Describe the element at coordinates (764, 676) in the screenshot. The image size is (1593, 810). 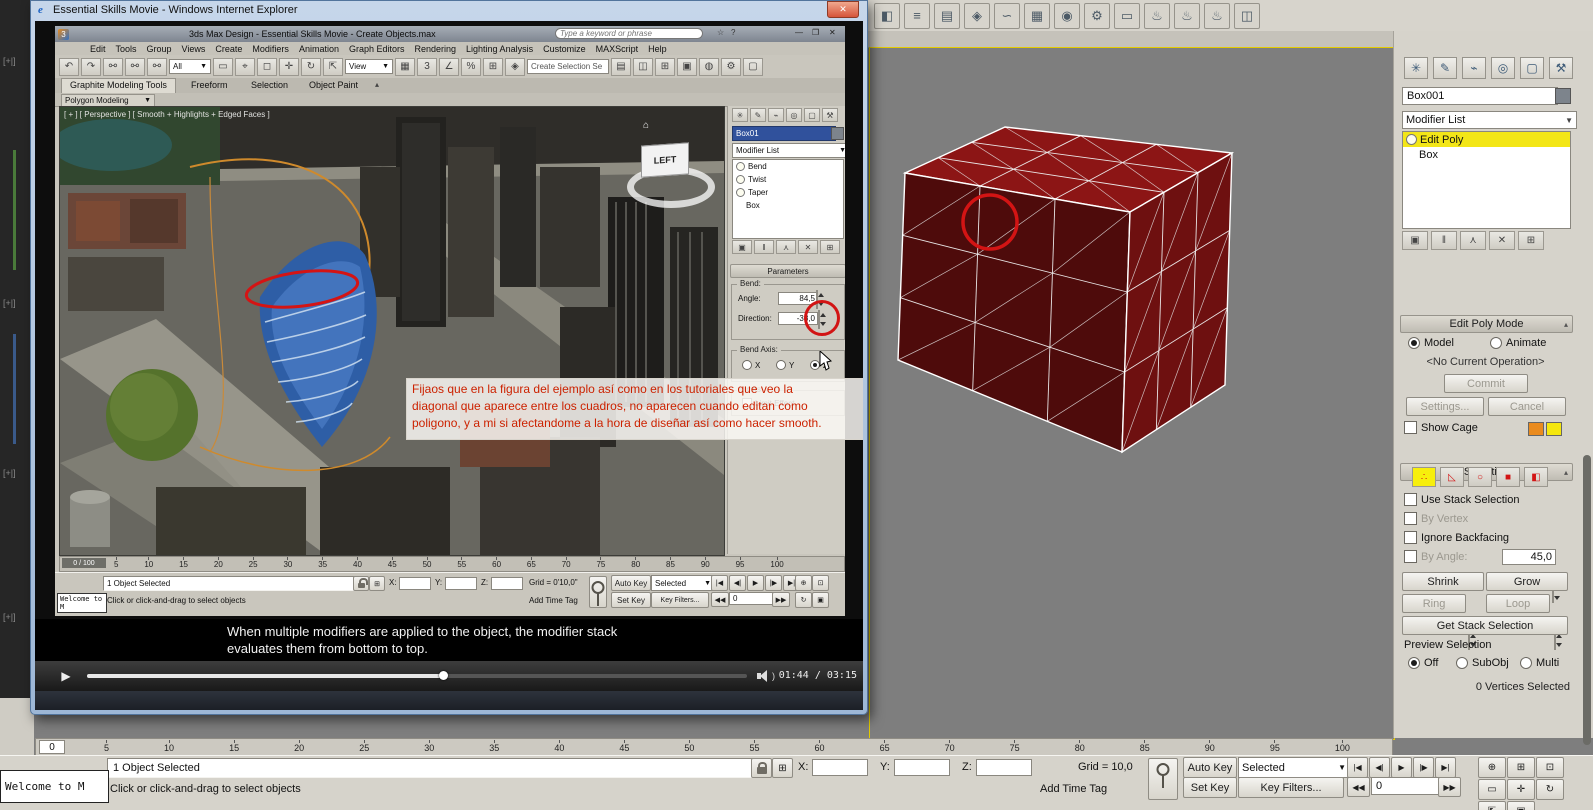
I see `volume-icon` at that location.